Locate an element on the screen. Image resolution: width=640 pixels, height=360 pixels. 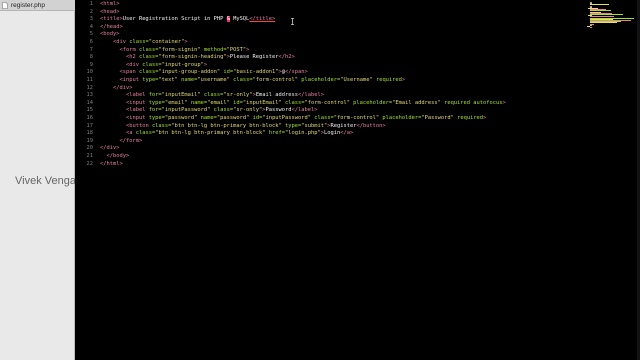
code-text: </body> is located at coordinates (115, 156).